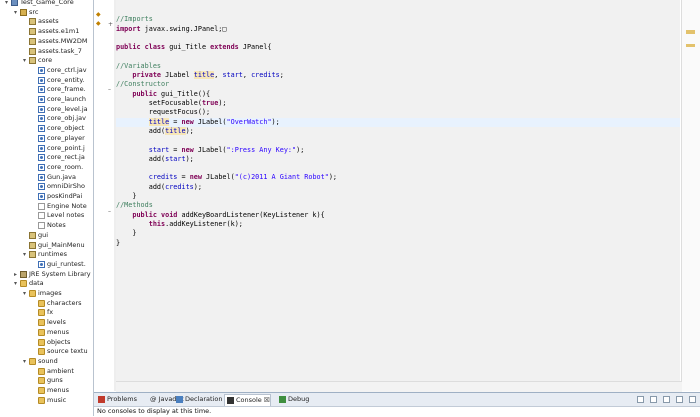 The height and width of the screenshot is (417, 700). What do you see at coordinates (46, 342) in the screenshot?
I see `tree-item: objects` at bounding box center [46, 342].